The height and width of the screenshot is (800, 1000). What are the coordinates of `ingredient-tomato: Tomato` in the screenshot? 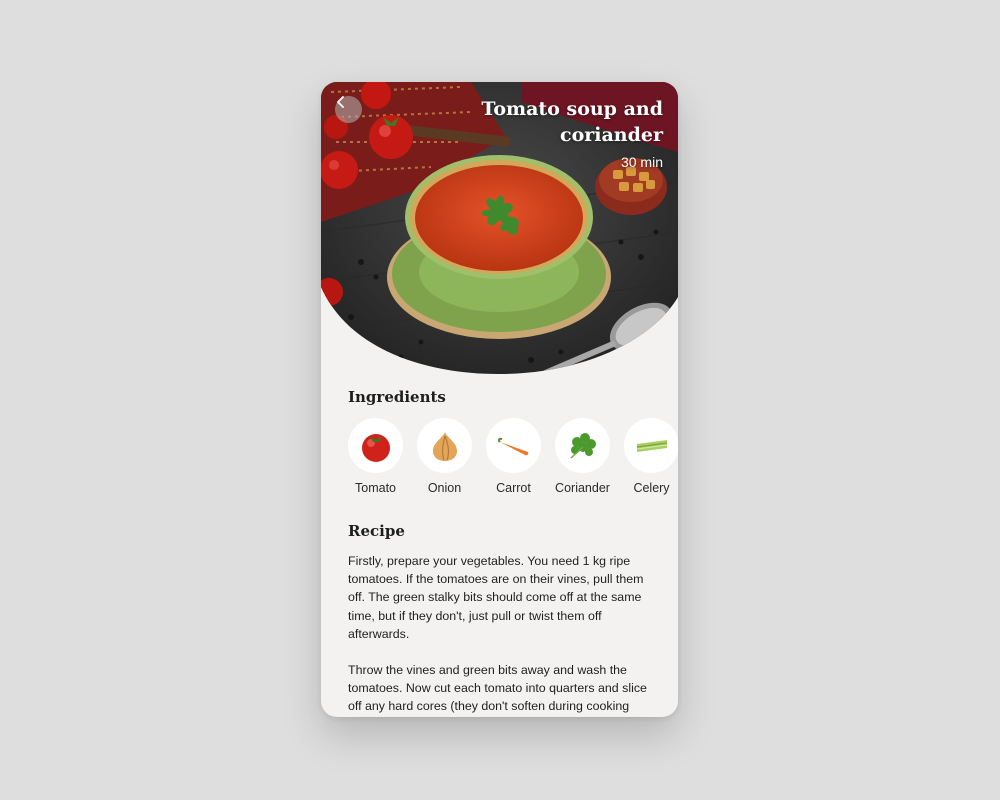 It's located at (375, 456).